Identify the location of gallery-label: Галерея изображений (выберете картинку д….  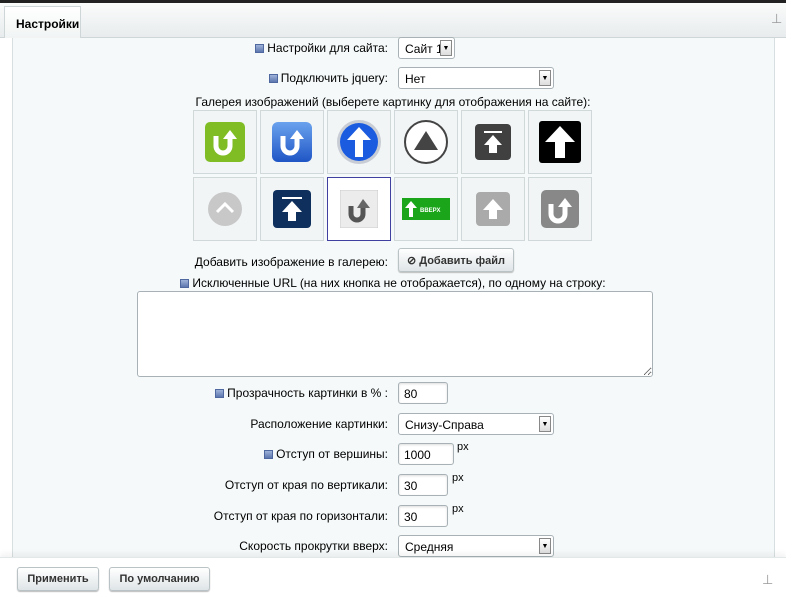
(393, 102).